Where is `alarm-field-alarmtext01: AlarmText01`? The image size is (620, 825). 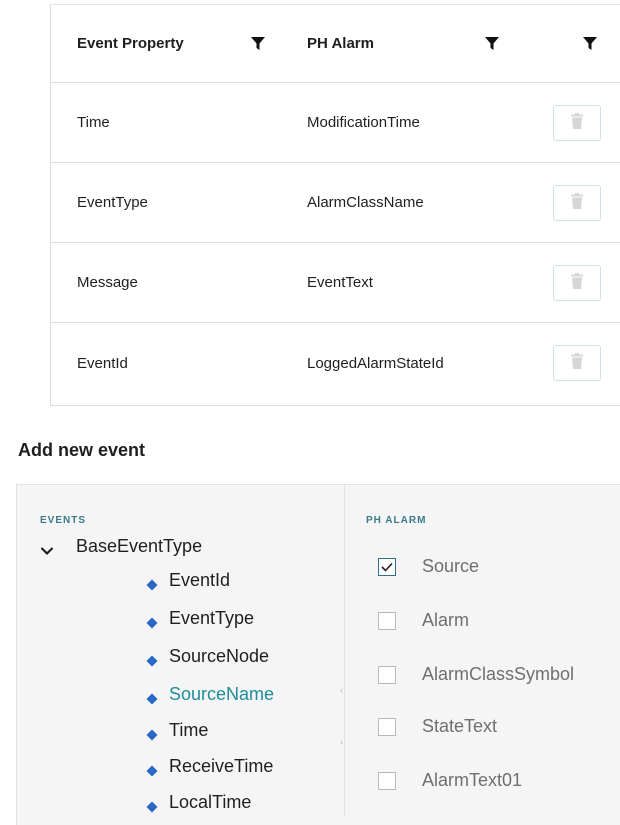 alarm-field-alarmtext01: AlarmText01 is located at coordinates (450, 780).